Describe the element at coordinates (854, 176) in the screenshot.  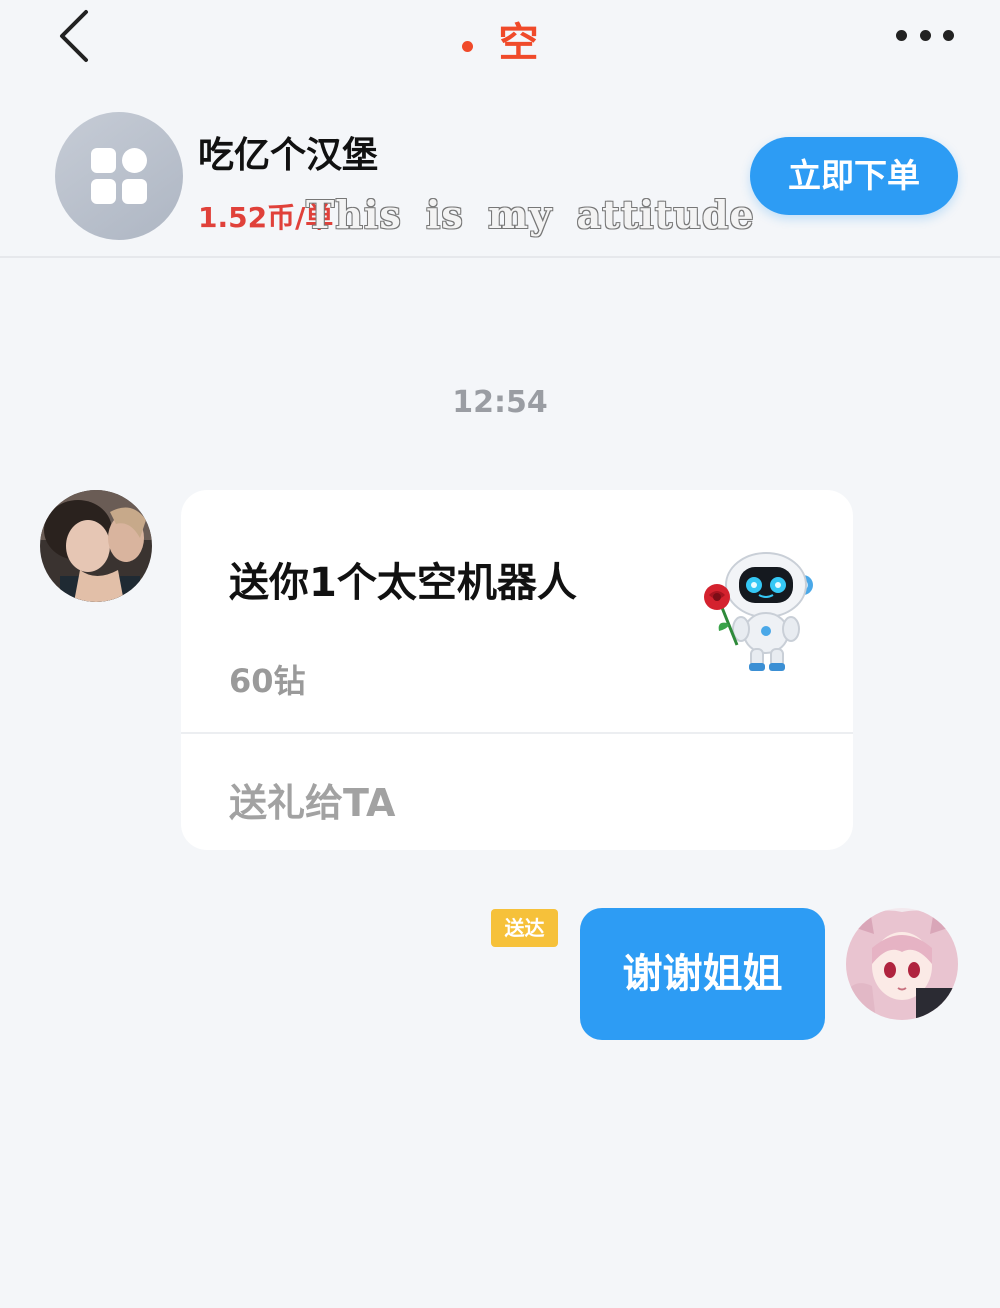
I see `order-now-button: 立即下单` at that location.